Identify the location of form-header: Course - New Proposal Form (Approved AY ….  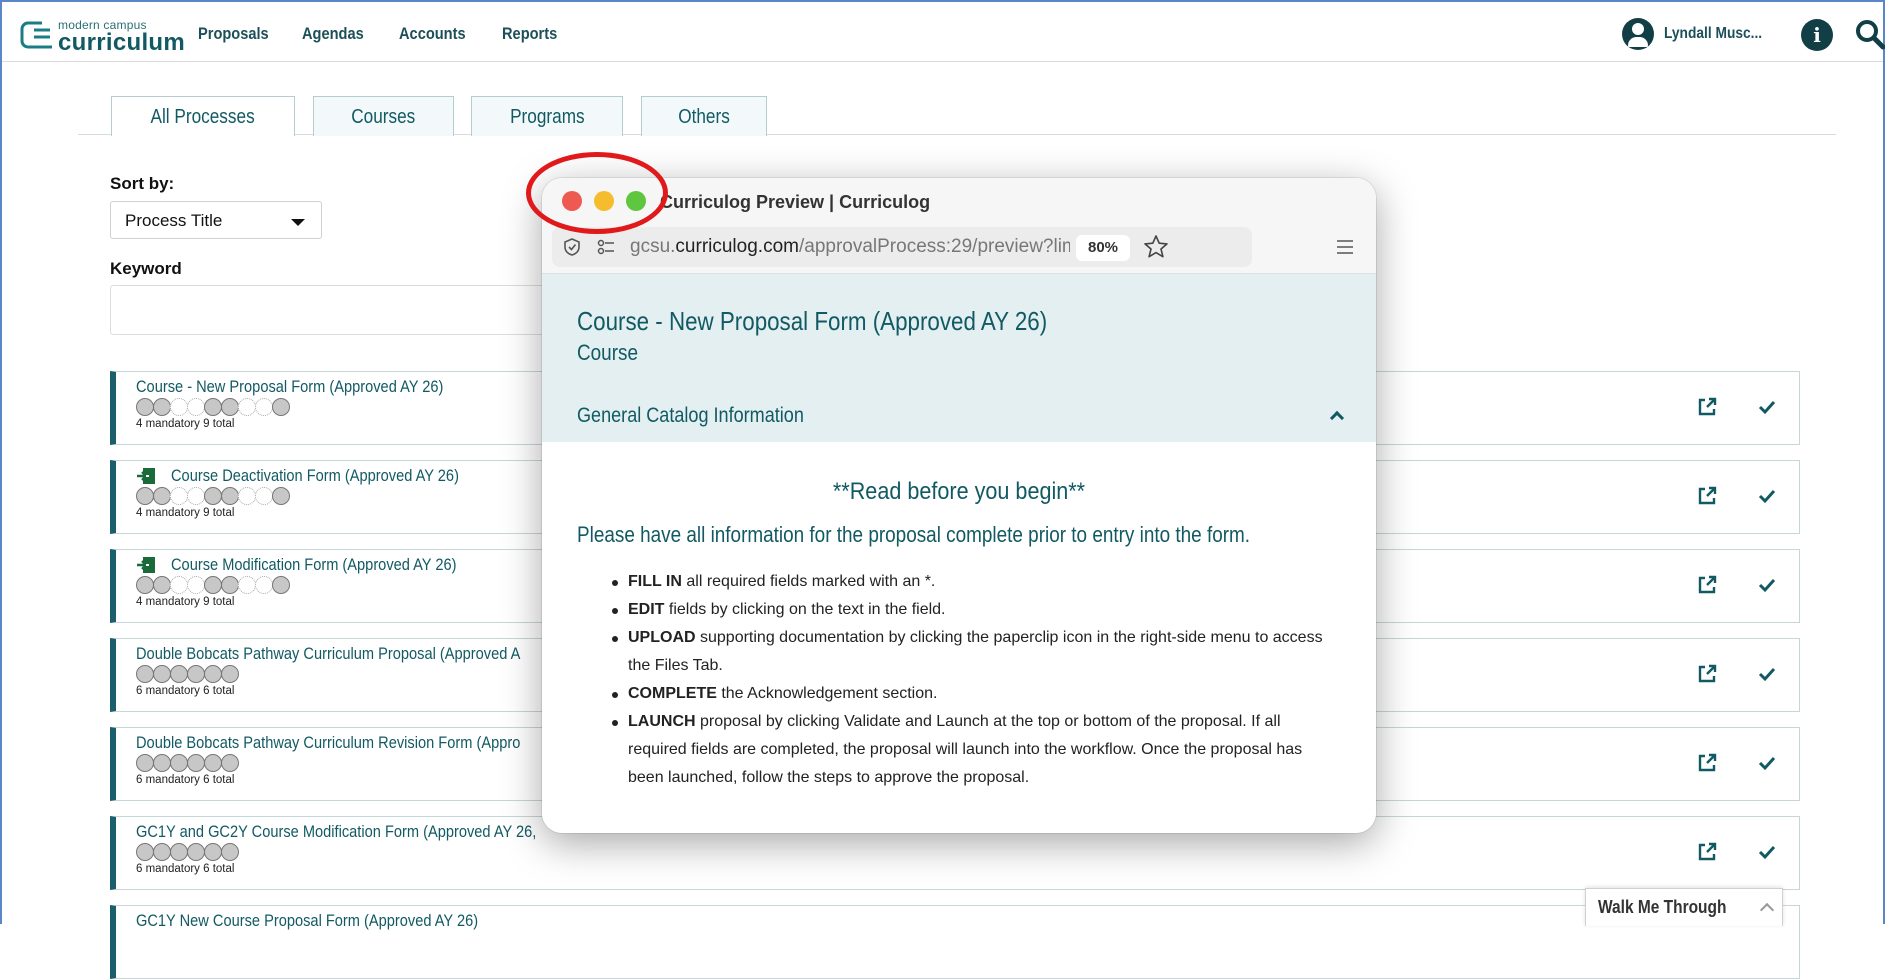
(959, 358).